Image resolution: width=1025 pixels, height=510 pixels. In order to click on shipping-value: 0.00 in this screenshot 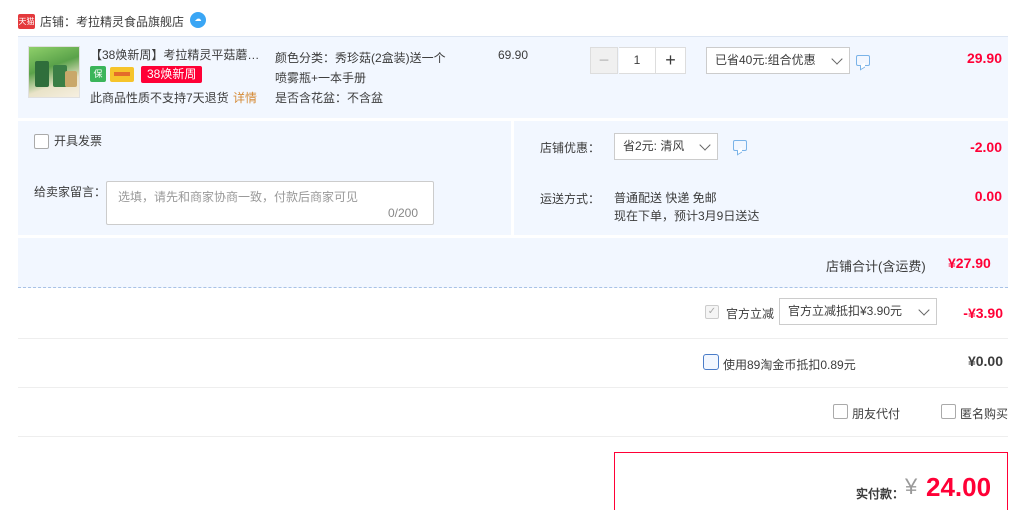, I will do `click(988, 196)`.